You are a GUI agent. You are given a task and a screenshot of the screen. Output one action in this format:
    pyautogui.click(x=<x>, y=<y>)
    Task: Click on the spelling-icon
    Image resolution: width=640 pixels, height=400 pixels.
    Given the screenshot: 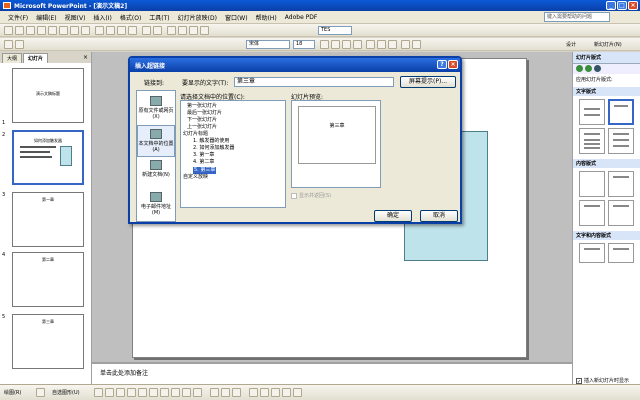 What is the action you would take?
    pyautogui.click(x=74, y=30)
    